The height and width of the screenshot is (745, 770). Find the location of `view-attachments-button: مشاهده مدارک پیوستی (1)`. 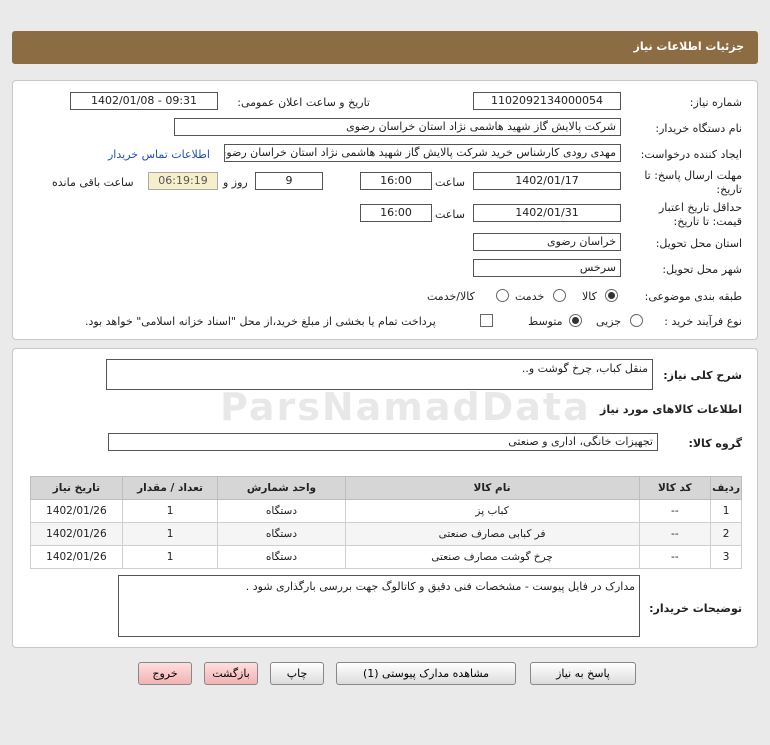

view-attachments-button: مشاهده مدارک پیوستی (1) is located at coordinates (426, 673).